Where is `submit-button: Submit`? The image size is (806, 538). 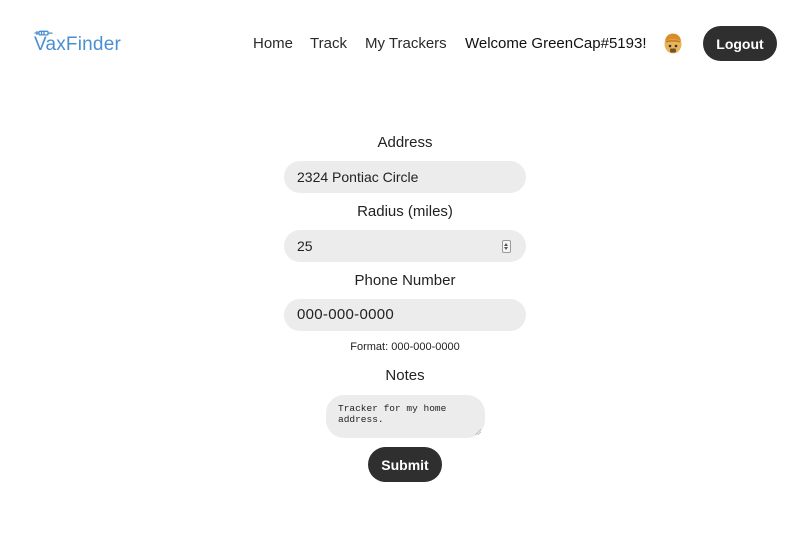
submit-button: Submit is located at coordinates (405, 464).